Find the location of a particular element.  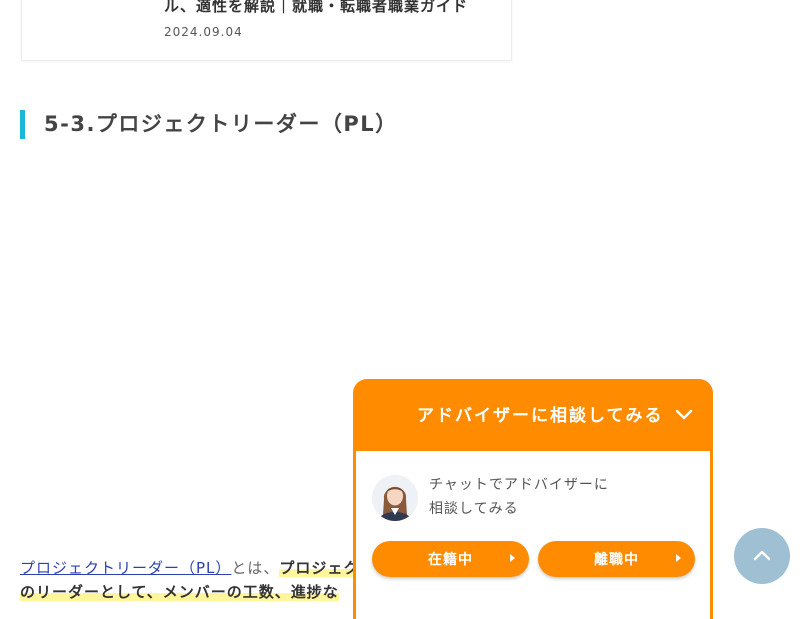

section-heading: 5-3.プロジェクトリーダー（PL） is located at coordinates (209, 124).